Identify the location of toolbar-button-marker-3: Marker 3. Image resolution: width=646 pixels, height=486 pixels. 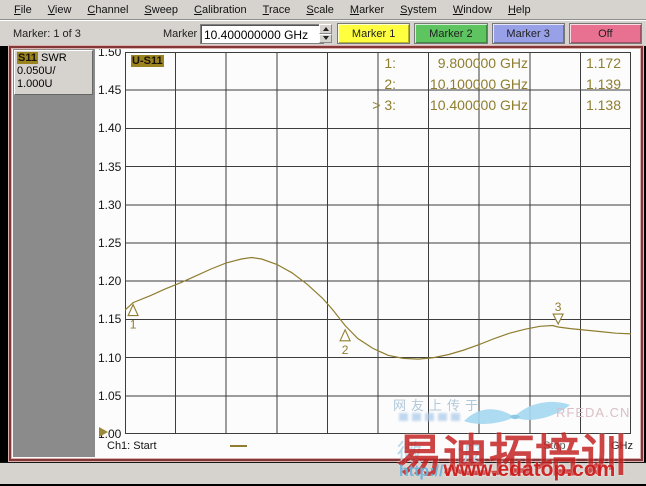
(528, 33).